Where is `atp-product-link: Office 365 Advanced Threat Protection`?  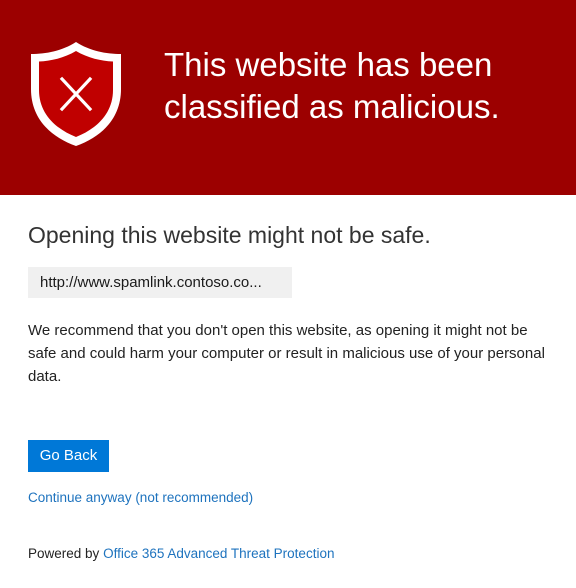
atp-product-link: Office 365 Advanced Threat Protection is located at coordinates (218, 553).